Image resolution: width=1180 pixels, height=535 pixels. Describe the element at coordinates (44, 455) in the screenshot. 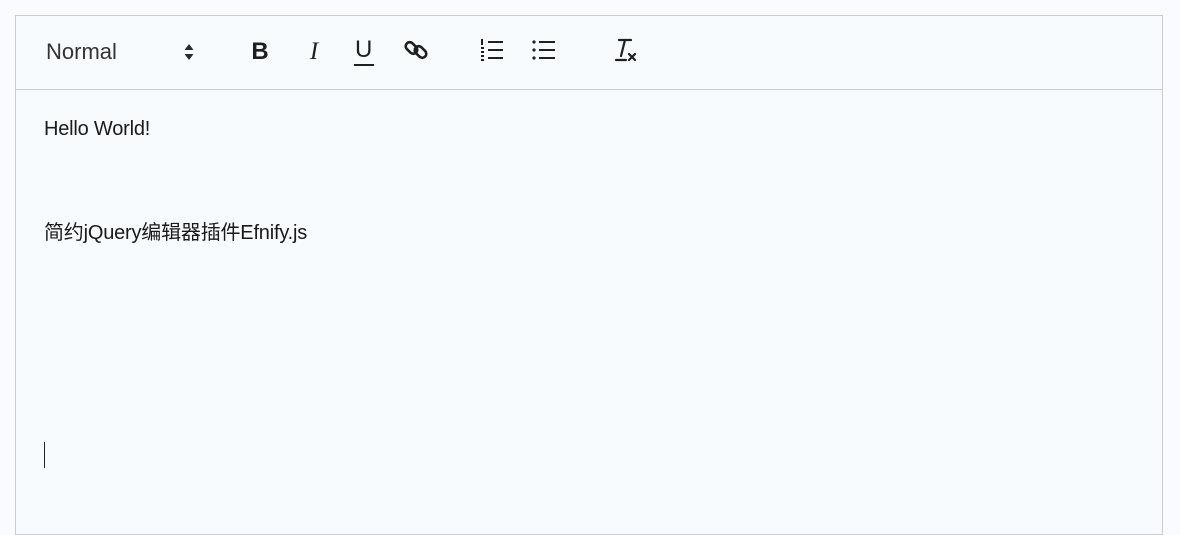

I see `text-caret` at that location.